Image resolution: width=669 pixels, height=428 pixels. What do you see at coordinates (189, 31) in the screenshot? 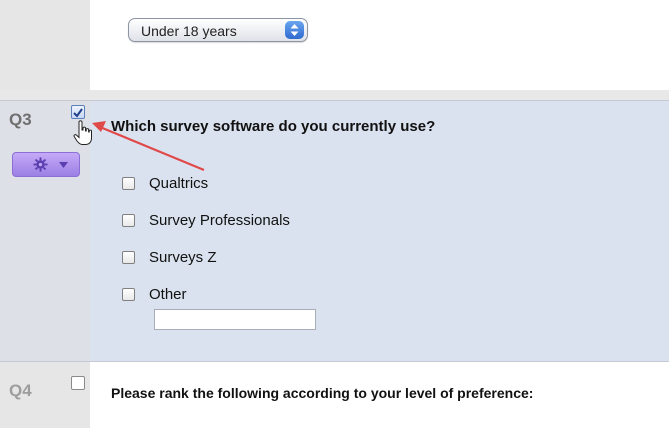
I see `age-select-value: Under 18 years` at bounding box center [189, 31].